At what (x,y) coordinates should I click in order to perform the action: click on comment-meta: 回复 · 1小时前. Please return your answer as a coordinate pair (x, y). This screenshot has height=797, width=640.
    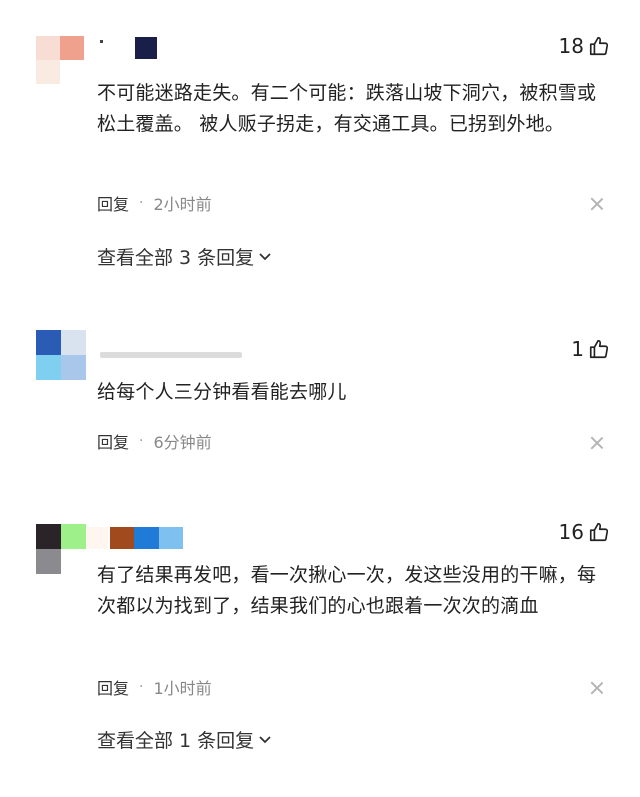
    Looking at the image, I should click on (154, 687).